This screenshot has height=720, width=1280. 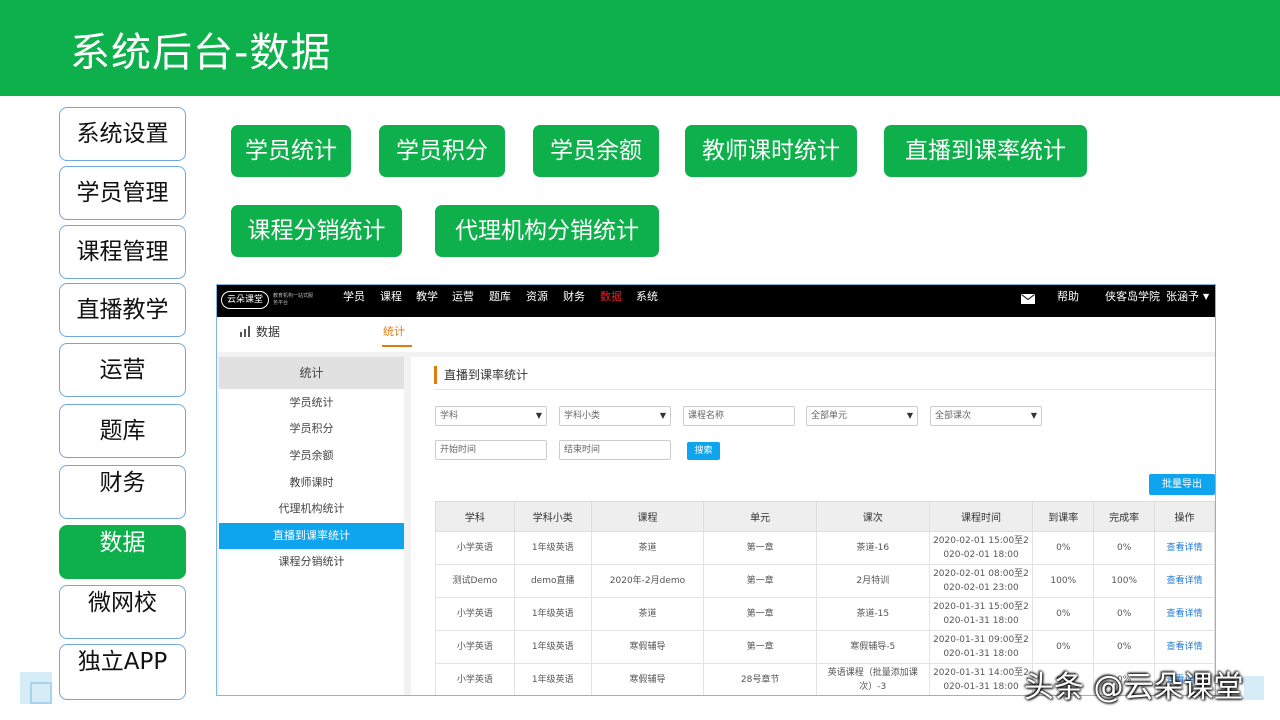 I want to click on panel-title: 直播到课率统计, so click(x=481, y=375).